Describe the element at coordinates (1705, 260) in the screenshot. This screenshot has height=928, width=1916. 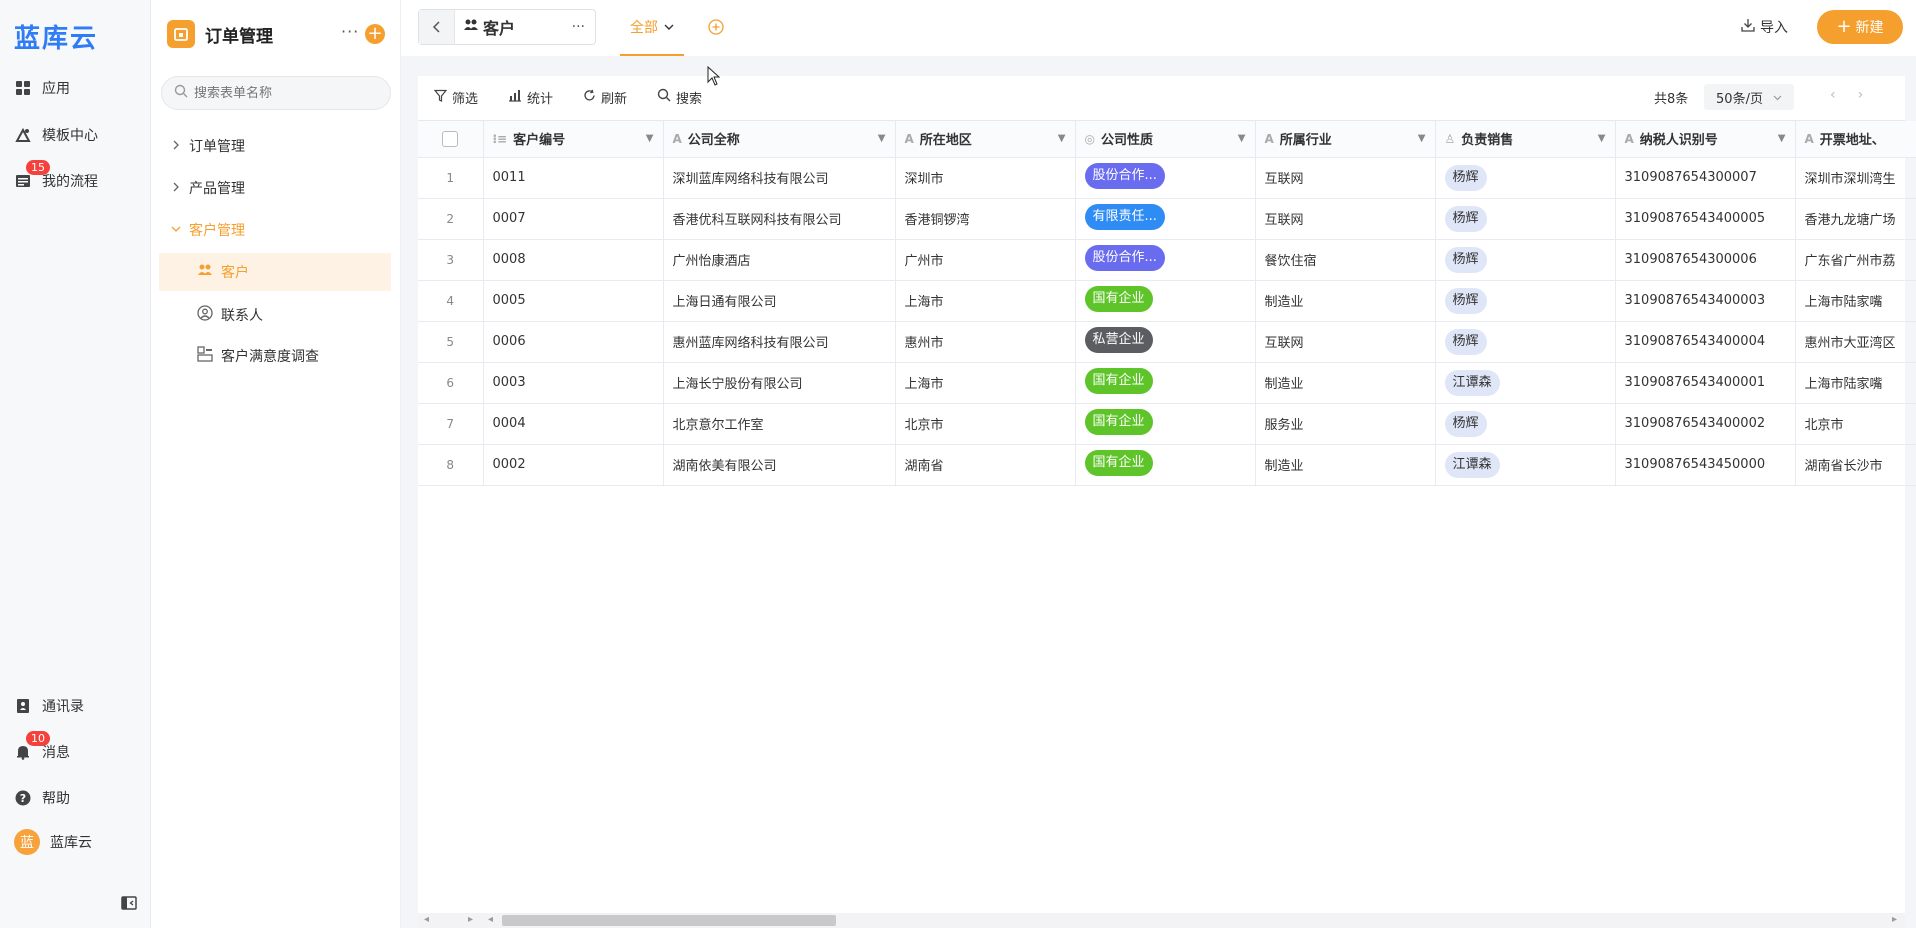
I see `tax-id-cell: 3109087654300006` at that location.